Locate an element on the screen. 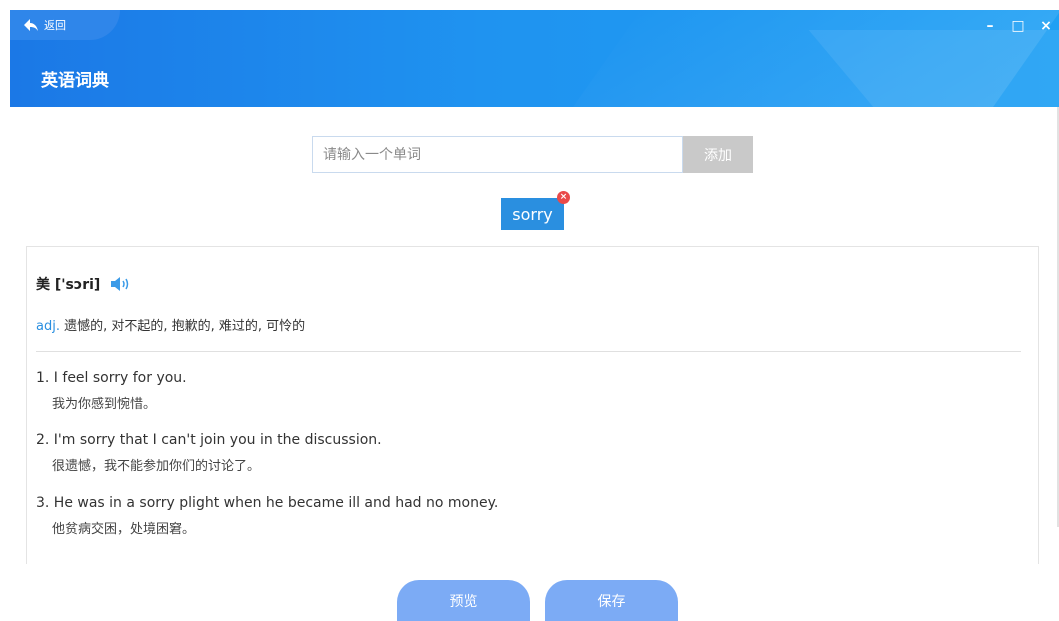 The height and width of the screenshot is (621, 1059). minimize-icon: – is located at coordinates (990, 26).